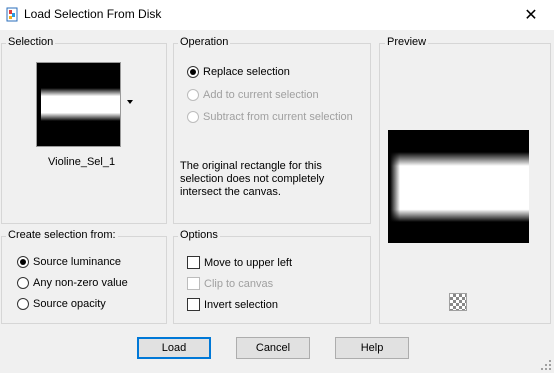 The height and width of the screenshot is (373, 554). What do you see at coordinates (273, 348) in the screenshot?
I see `cancel-button: Cancel` at bounding box center [273, 348].